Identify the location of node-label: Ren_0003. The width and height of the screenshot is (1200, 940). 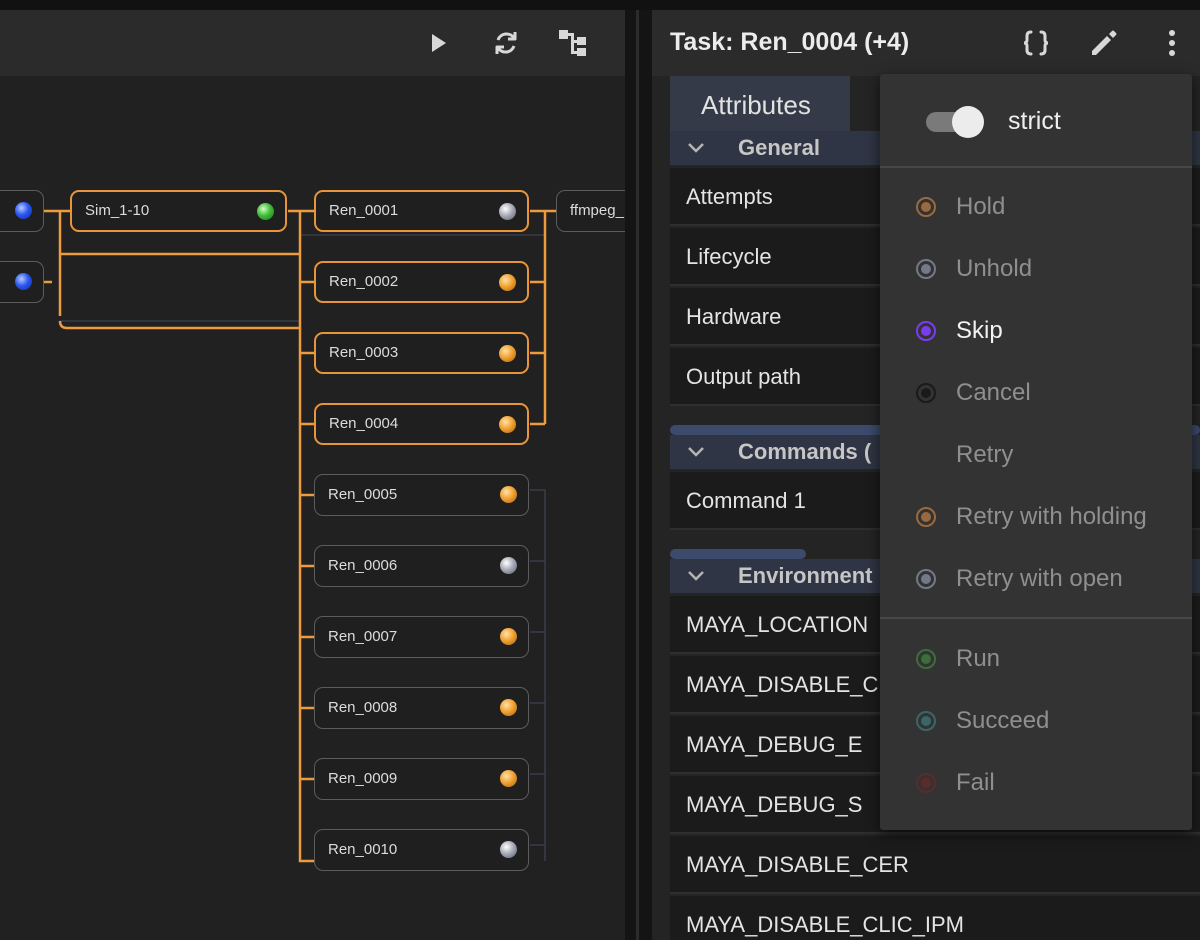
(364, 352).